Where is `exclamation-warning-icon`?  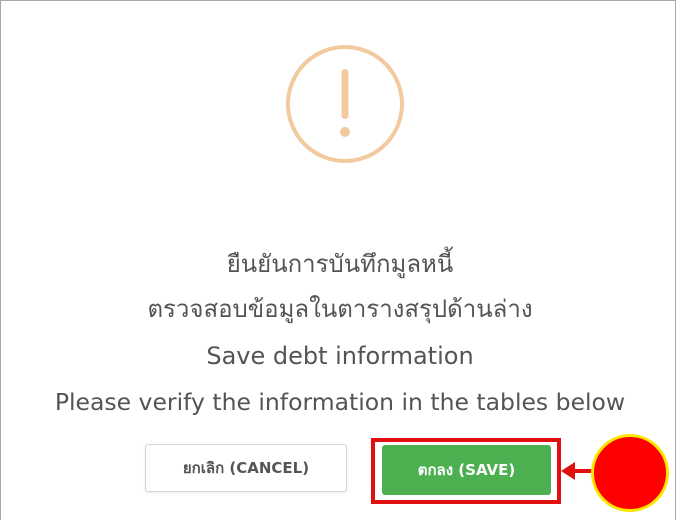
exclamation-warning-icon is located at coordinates (345, 104).